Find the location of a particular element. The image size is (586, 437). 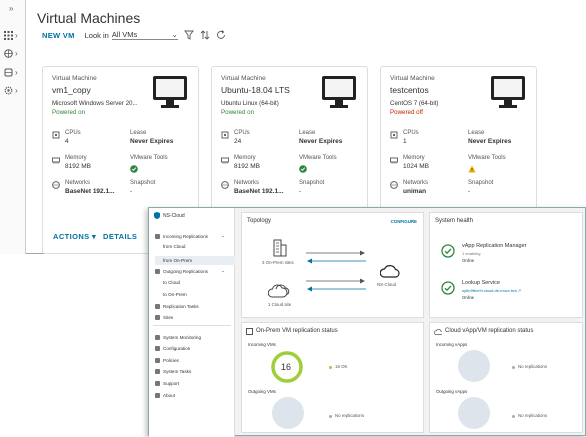

onprem-sites-label: 3 On-Prem sites is located at coordinates (278, 262).